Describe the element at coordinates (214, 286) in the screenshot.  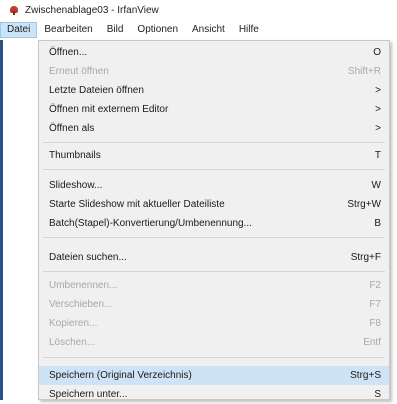
I see `menu-item-umbenennen: Umbenennen... F2` at that location.